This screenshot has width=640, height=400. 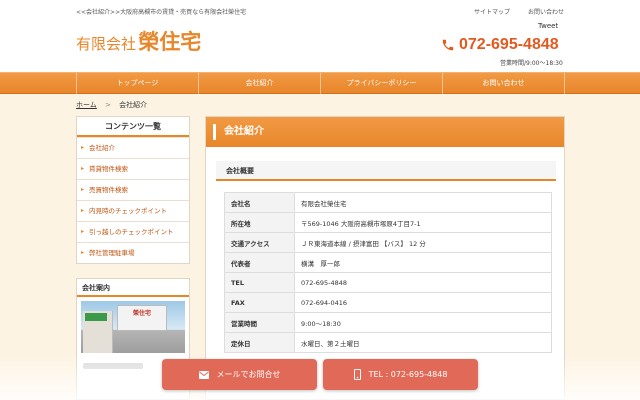 I want to click on row-key: 営業時間, so click(x=259, y=322).